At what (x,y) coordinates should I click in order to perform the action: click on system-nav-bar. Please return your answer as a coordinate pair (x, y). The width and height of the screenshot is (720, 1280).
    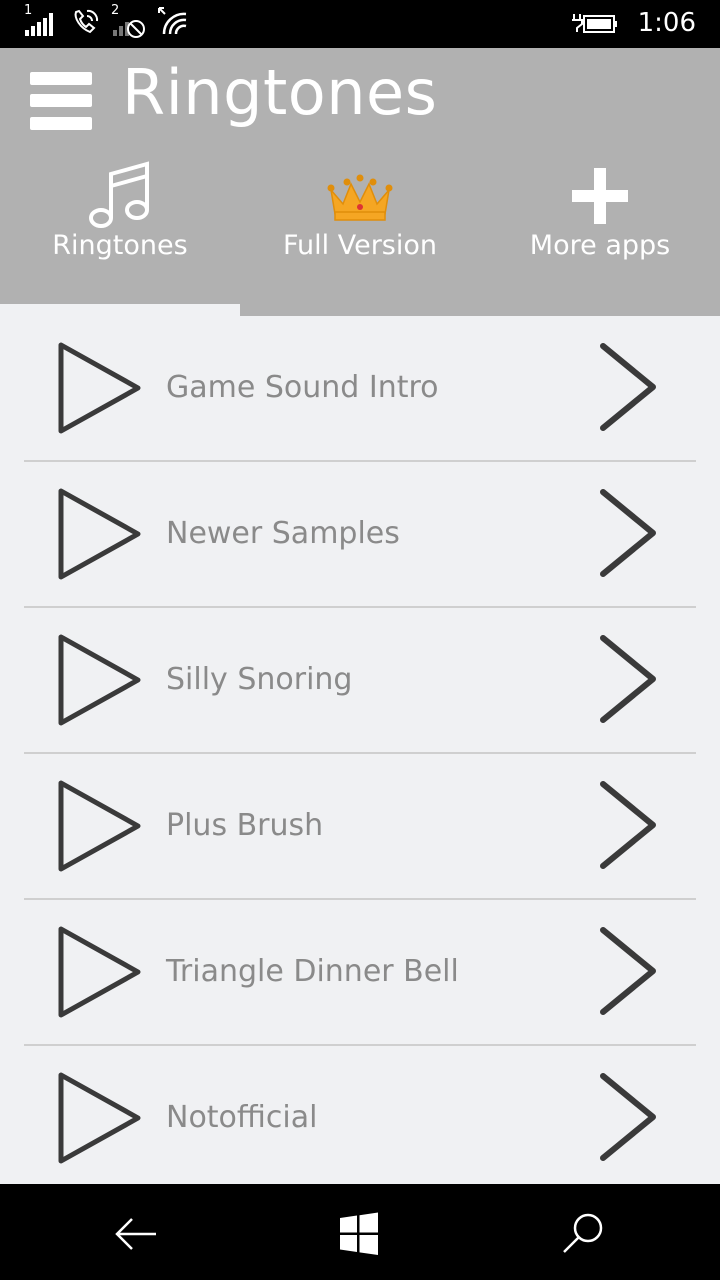
    Looking at the image, I should click on (360, 1232).